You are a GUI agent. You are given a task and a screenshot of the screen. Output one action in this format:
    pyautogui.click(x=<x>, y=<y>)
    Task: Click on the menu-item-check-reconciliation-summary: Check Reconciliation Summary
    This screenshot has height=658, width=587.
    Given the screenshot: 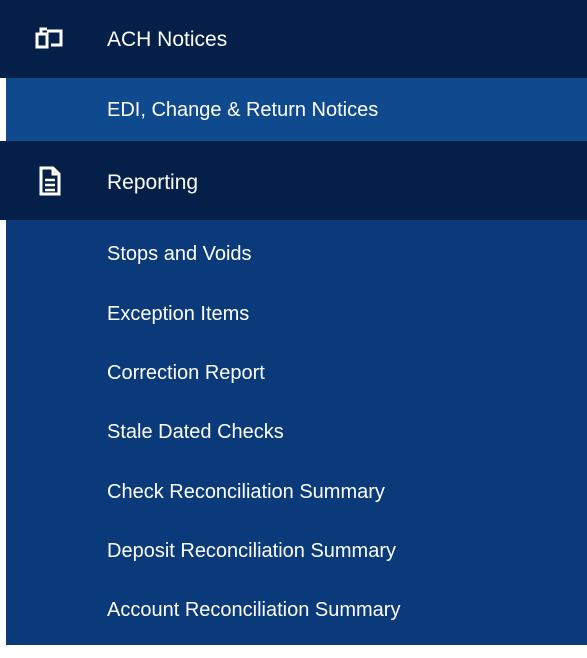 What is the action you would take?
    pyautogui.click(x=296, y=493)
    